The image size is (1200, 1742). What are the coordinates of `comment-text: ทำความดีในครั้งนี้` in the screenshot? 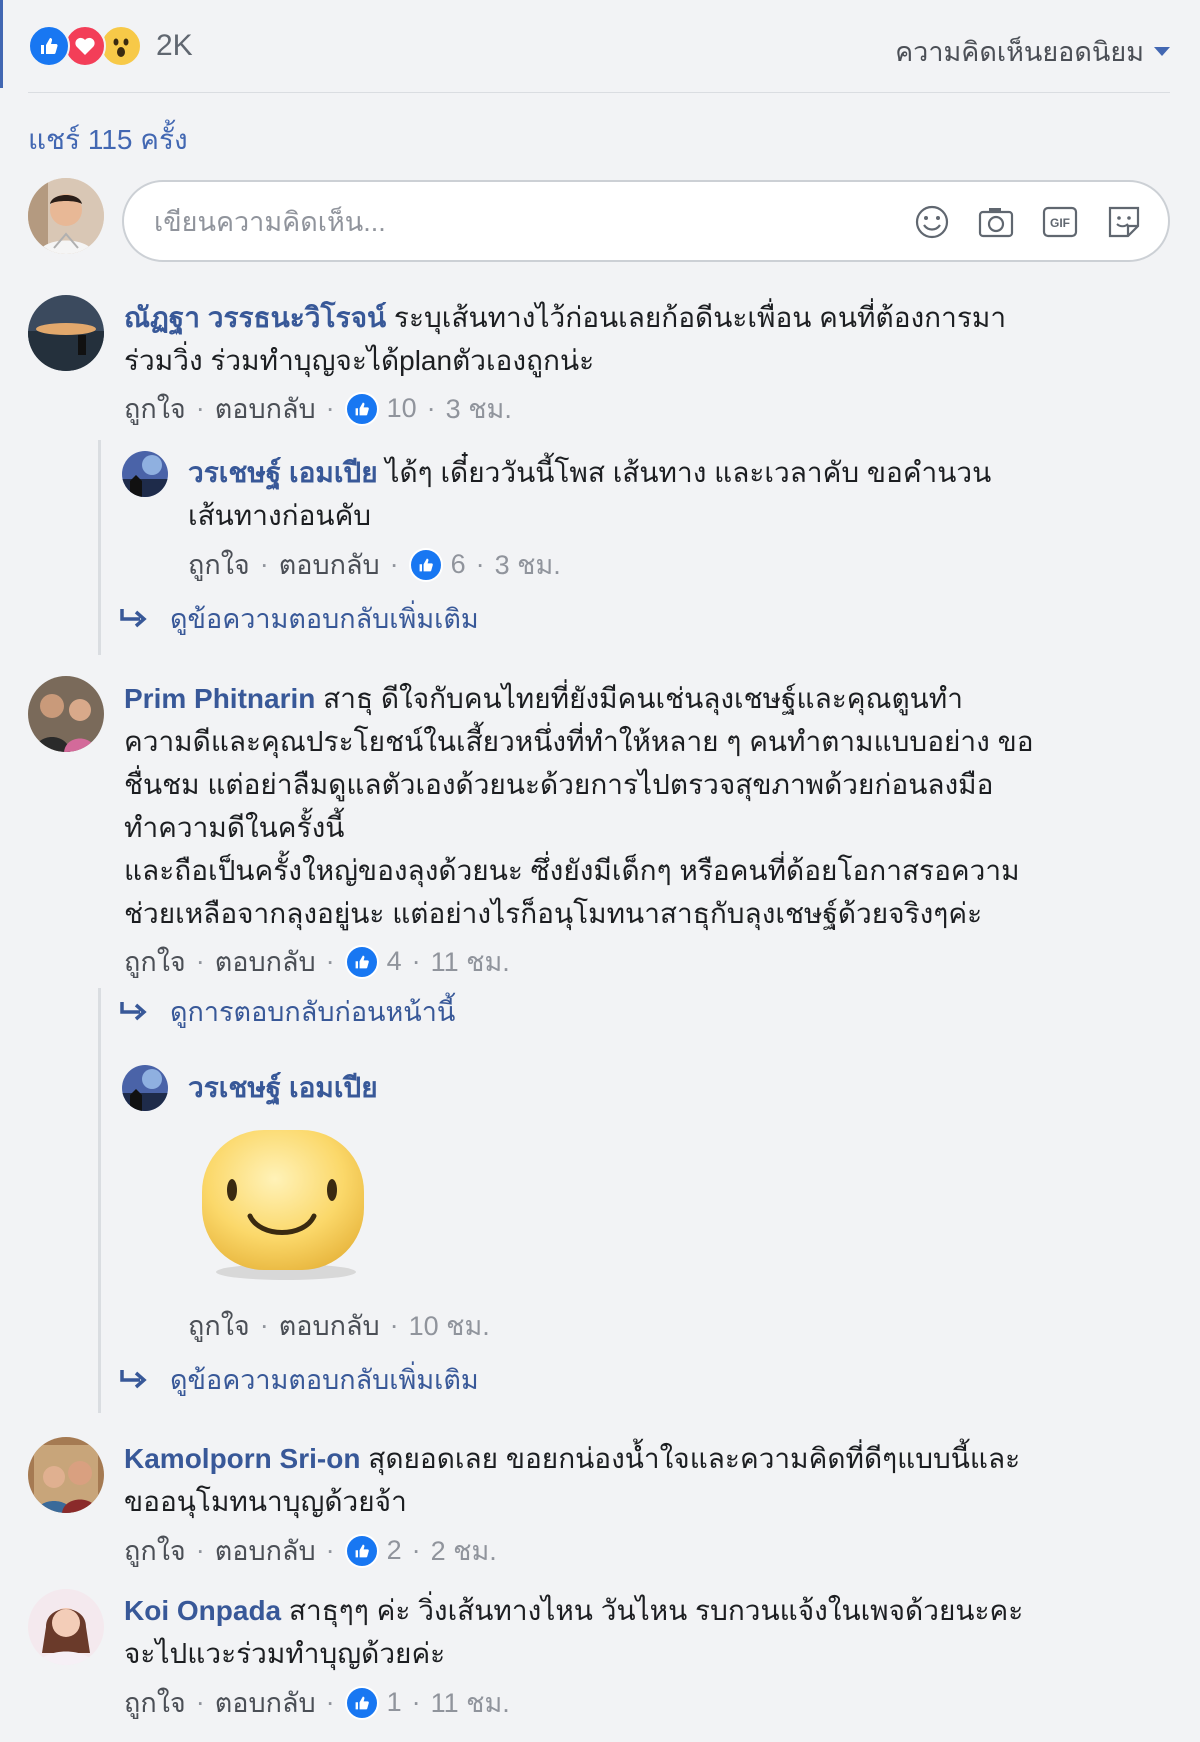 It's located at (234, 827).